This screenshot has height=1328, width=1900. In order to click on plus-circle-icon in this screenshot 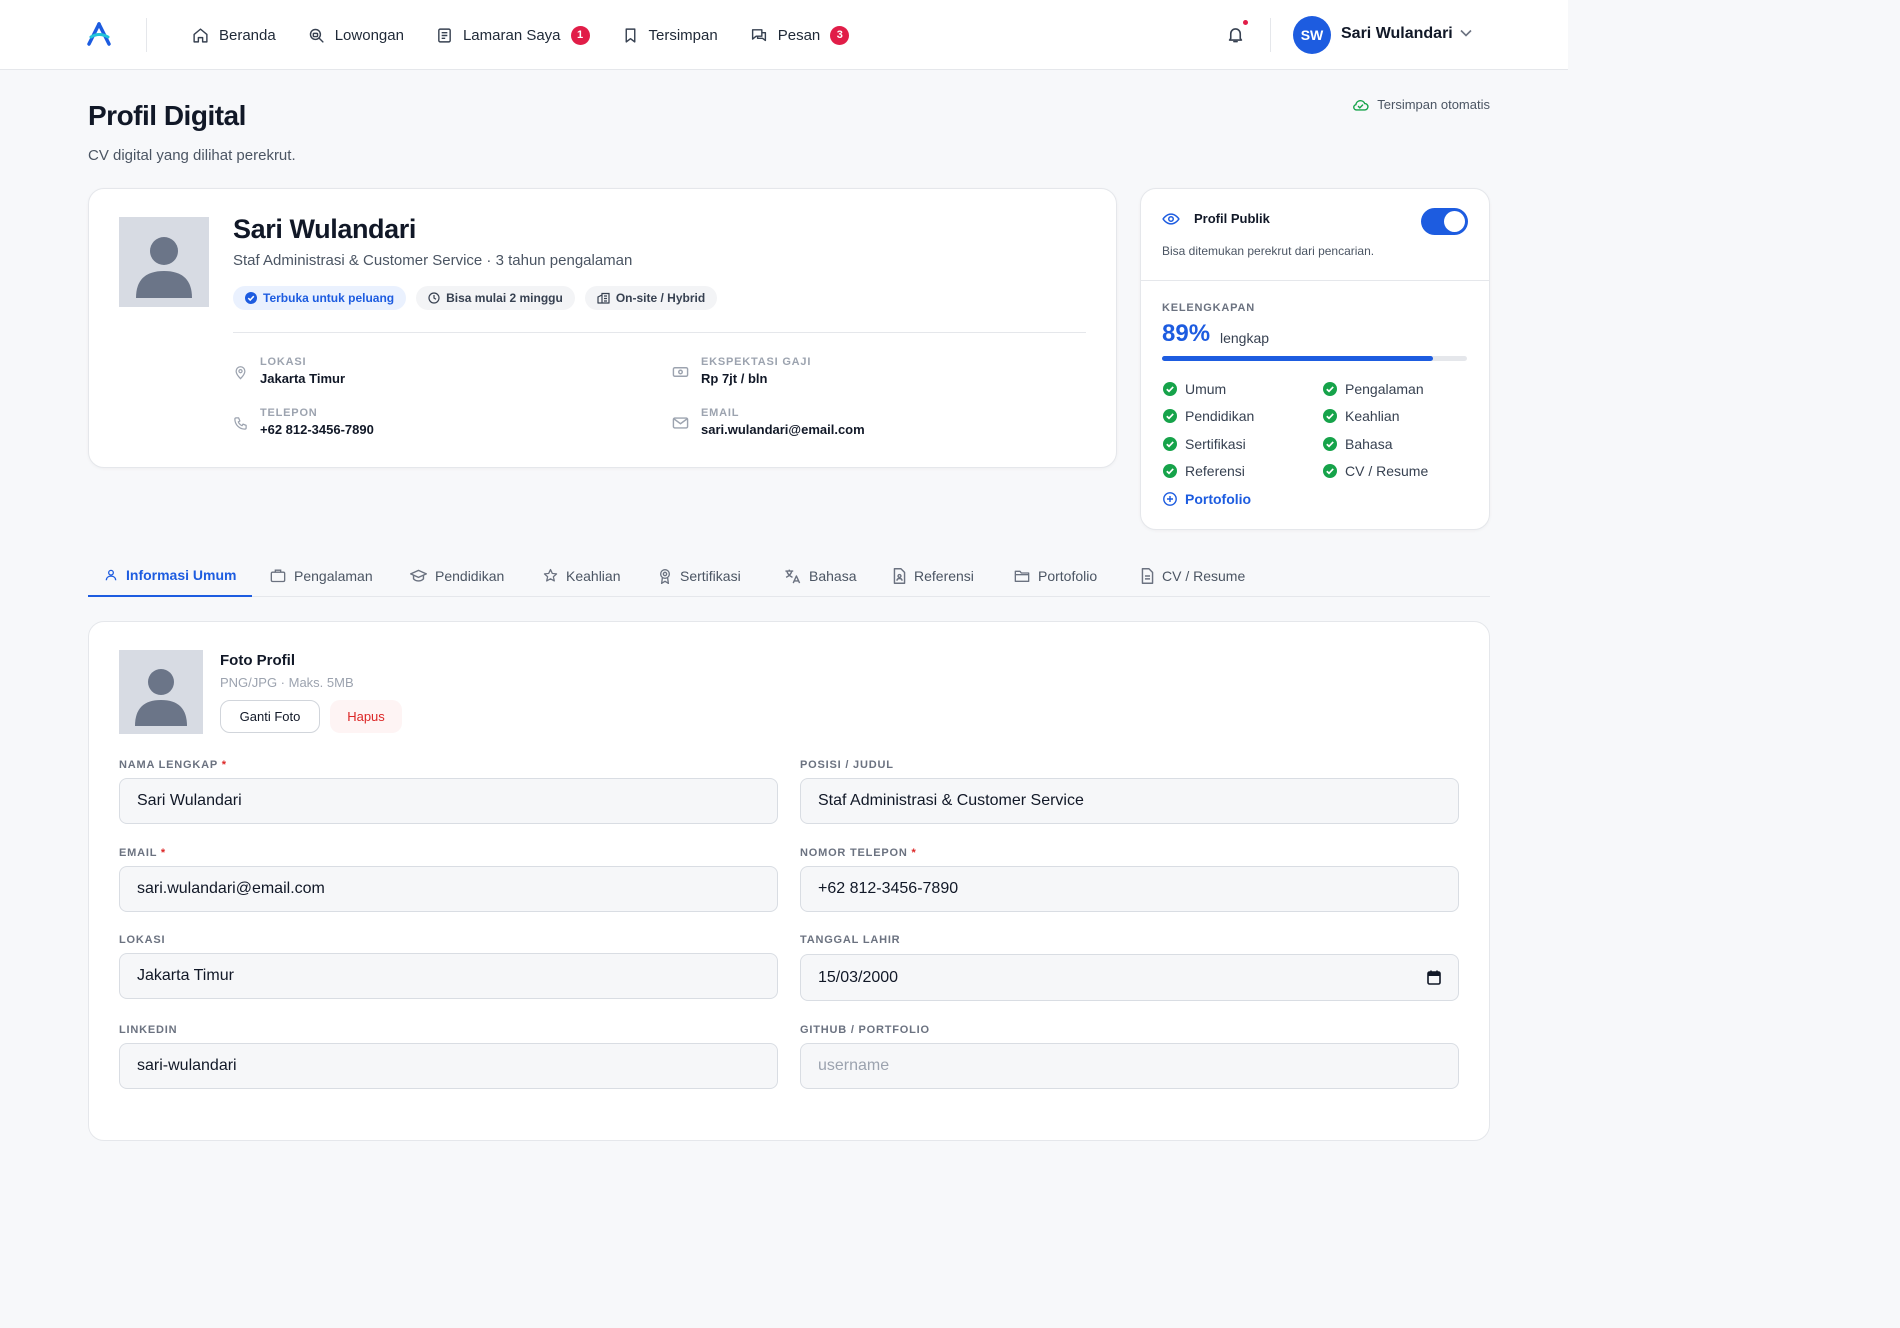, I will do `click(1170, 499)`.